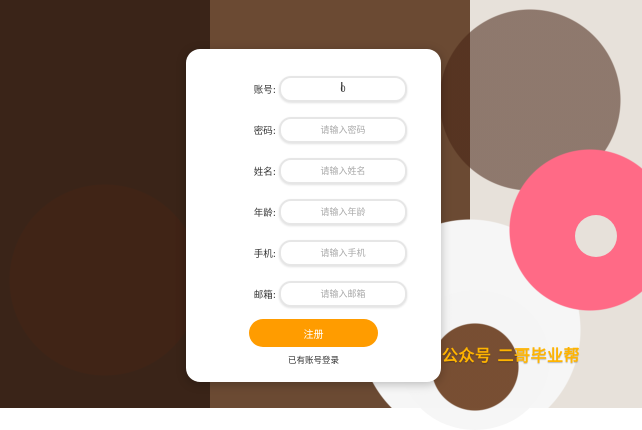 This screenshot has height=430, width=642. I want to click on age-input, so click(343, 212).